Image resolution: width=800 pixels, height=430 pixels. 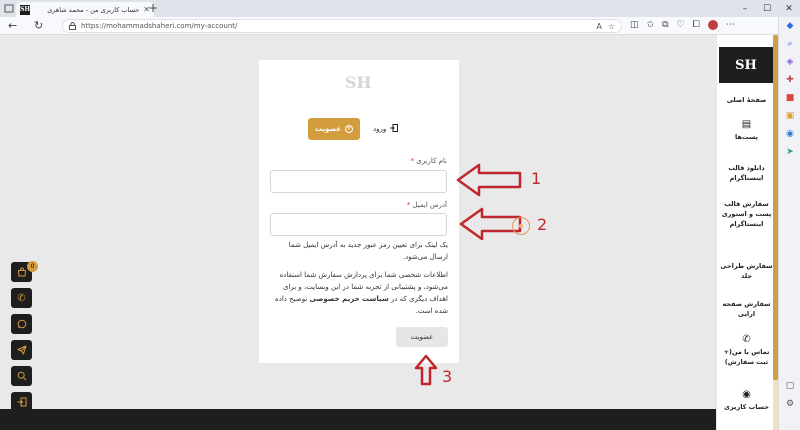 What do you see at coordinates (38, 25) in the screenshot?
I see `refresh-icon: ↻` at bounding box center [38, 25].